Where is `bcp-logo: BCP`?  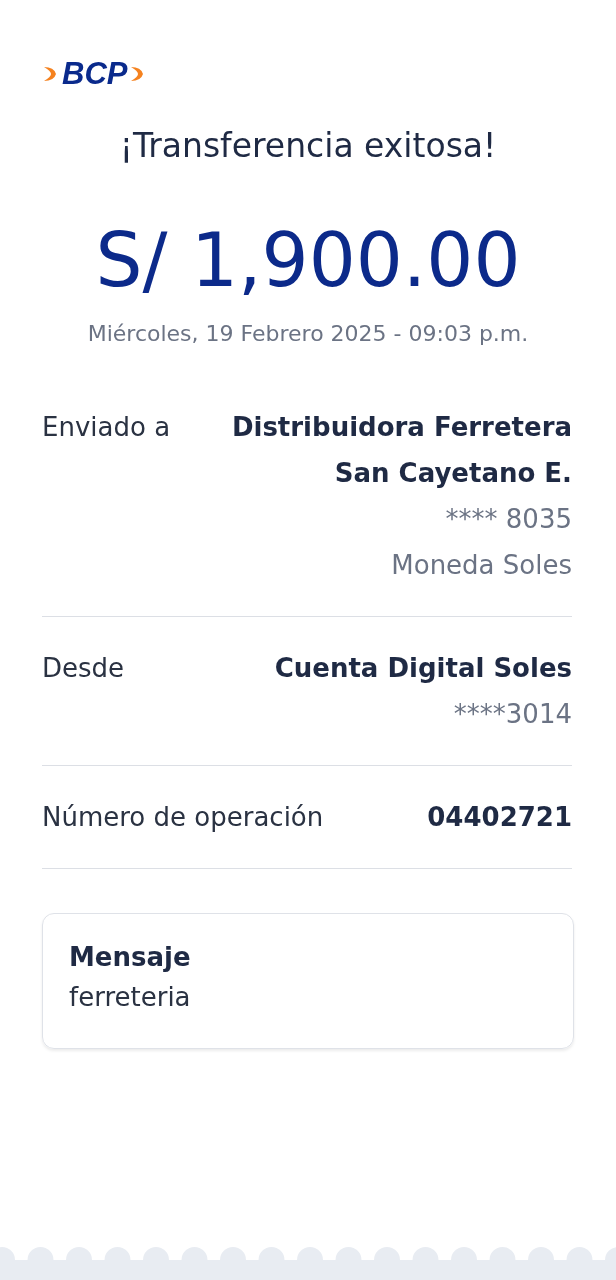 bcp-logo: BCP is located at coordinates (95, 74).